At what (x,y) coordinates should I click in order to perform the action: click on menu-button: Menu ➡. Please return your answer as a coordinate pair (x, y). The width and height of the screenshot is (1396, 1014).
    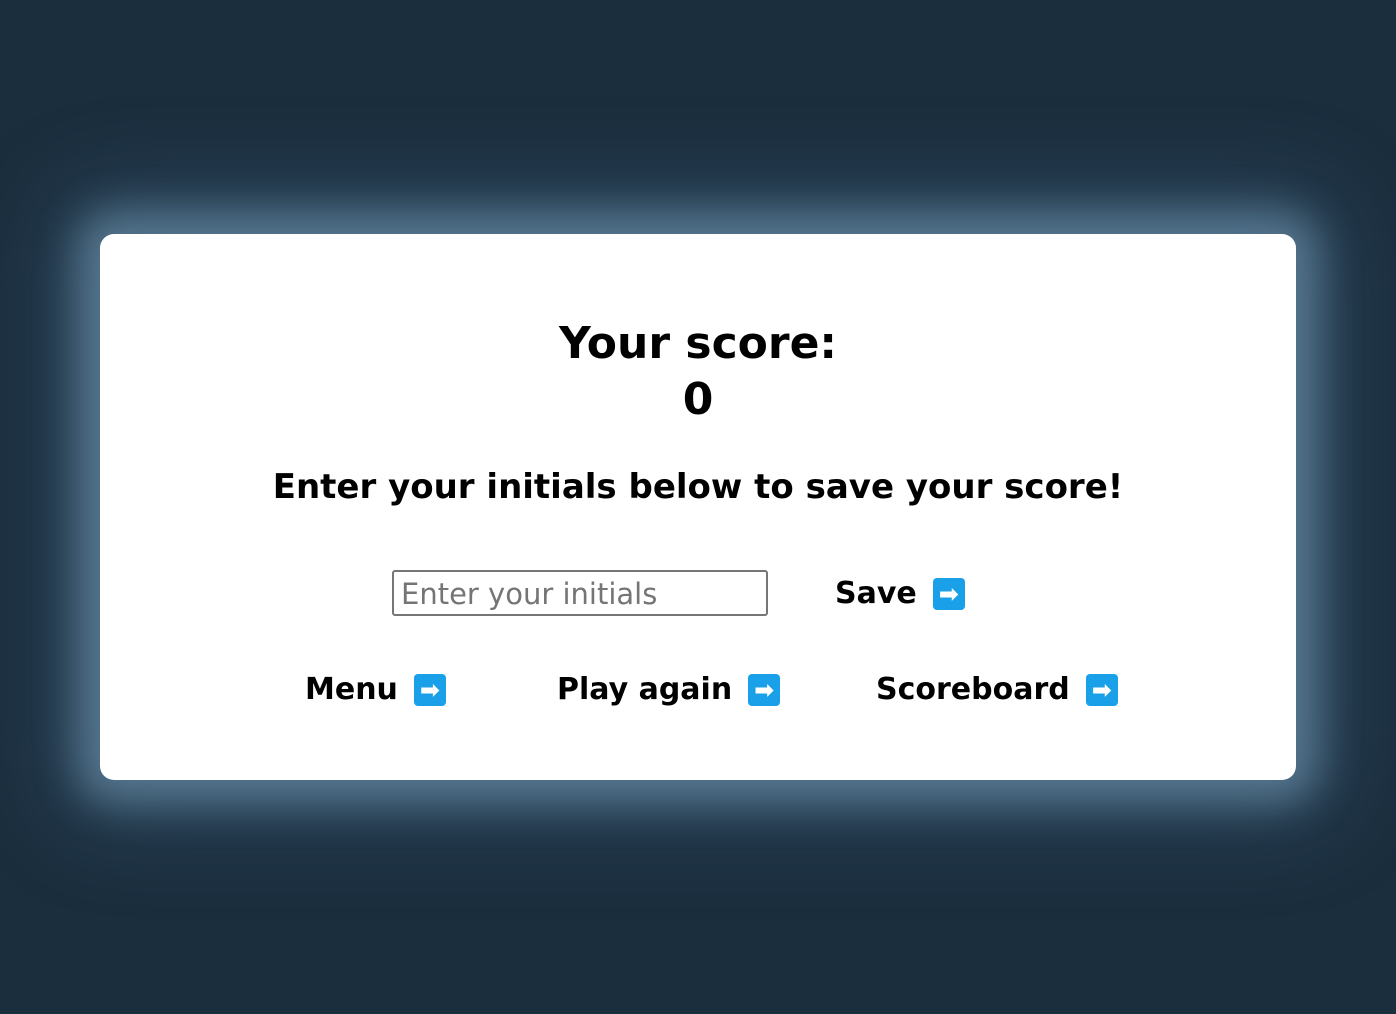
    Looking at the image, I should click on (375, 689).